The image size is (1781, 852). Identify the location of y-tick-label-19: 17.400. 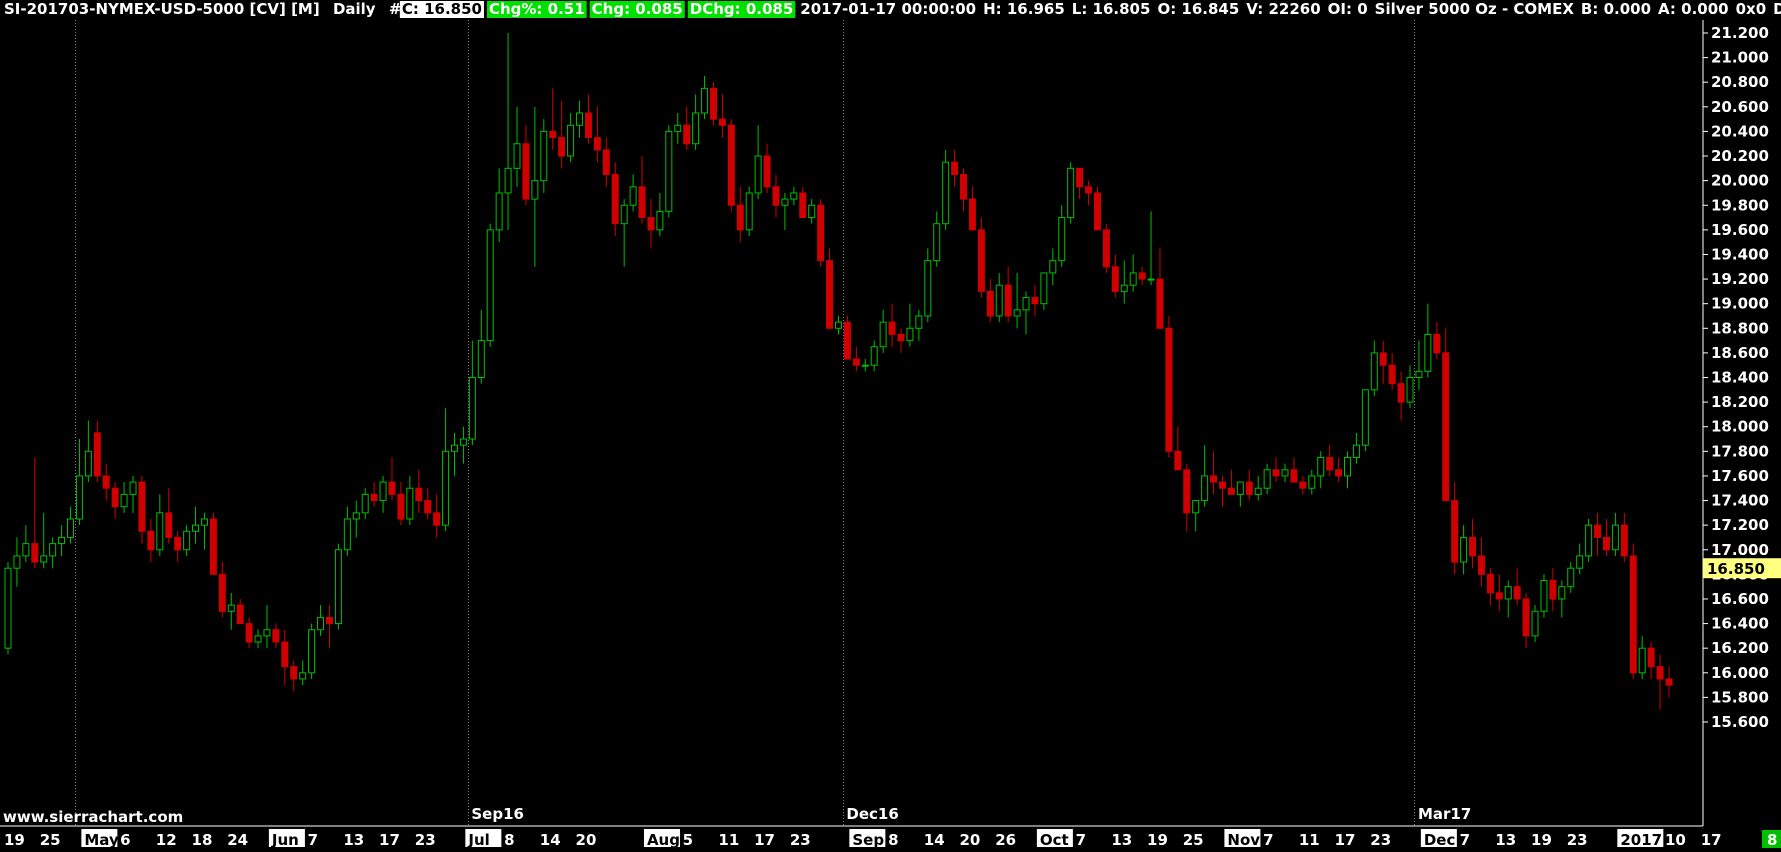
(1740, 501).